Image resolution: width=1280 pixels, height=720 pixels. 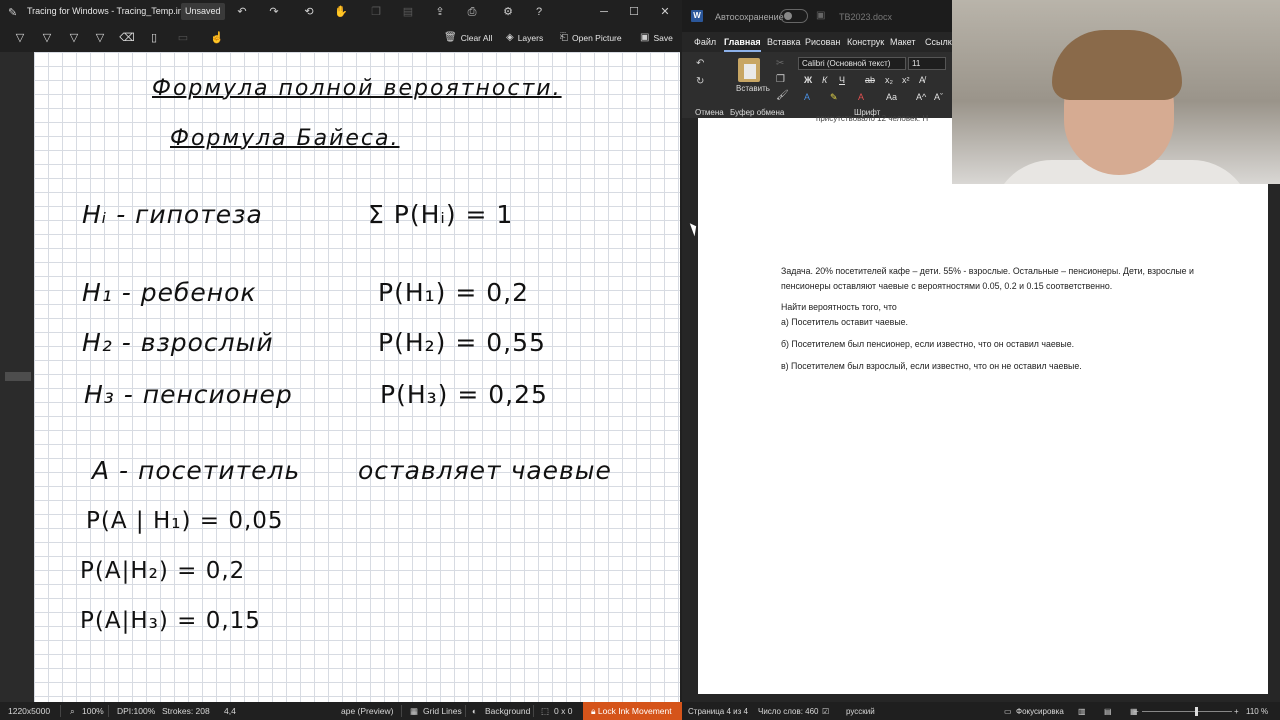 What do you see at coordinates (539, 12) in the screenshot?
I see `help-icon: ?` at bounding box center [539, 12].